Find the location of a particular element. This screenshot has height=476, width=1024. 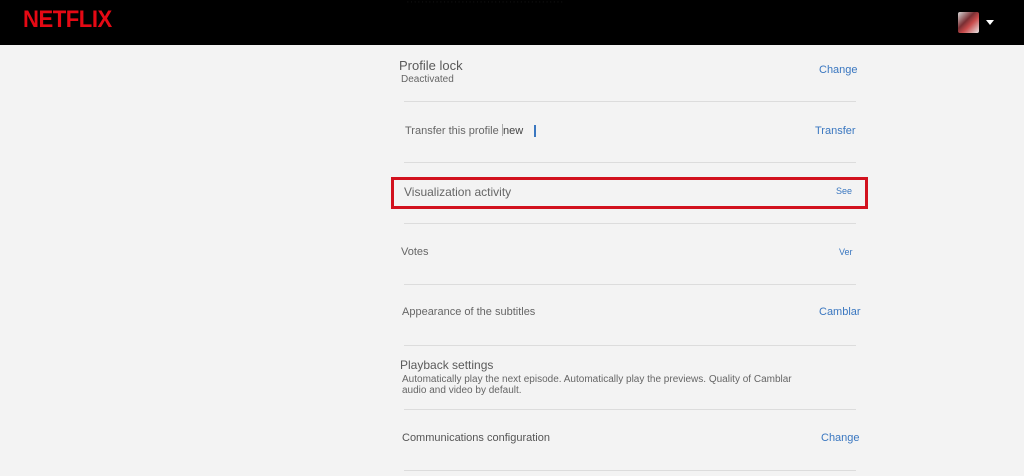

text-cursor is located at coordinates (535, 131).